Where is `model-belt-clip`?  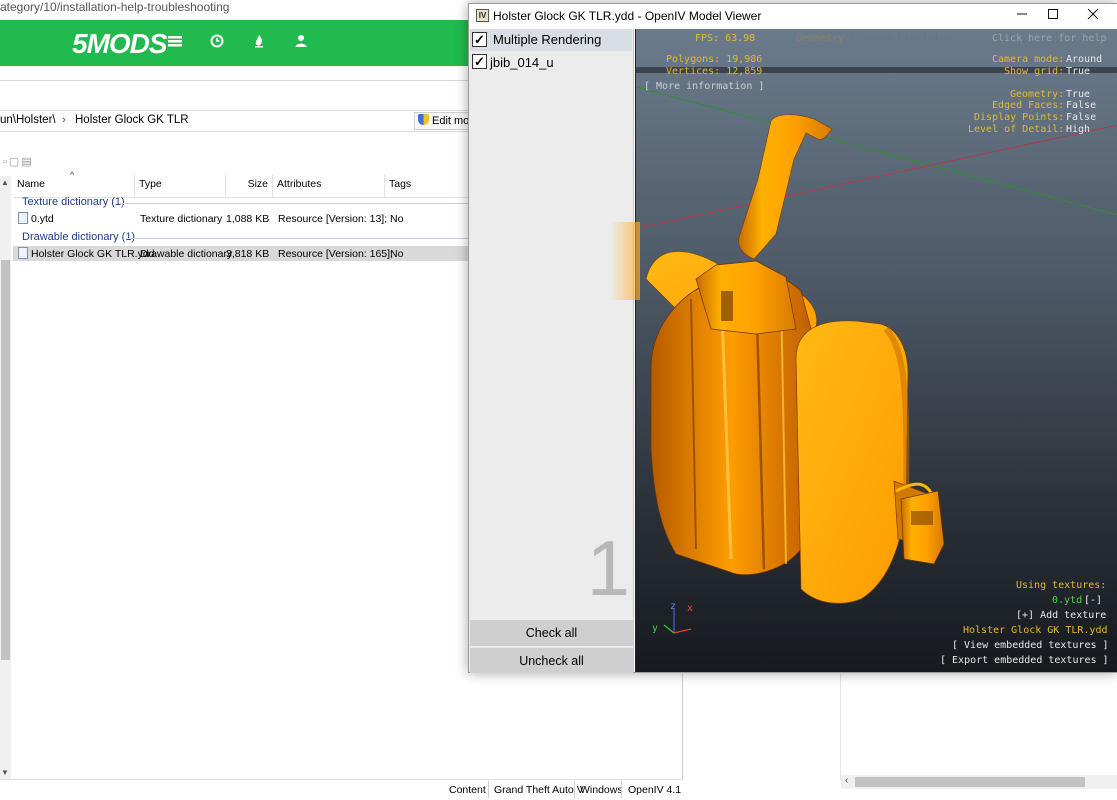 model-belt-clip is located at coordinates (785, 187).